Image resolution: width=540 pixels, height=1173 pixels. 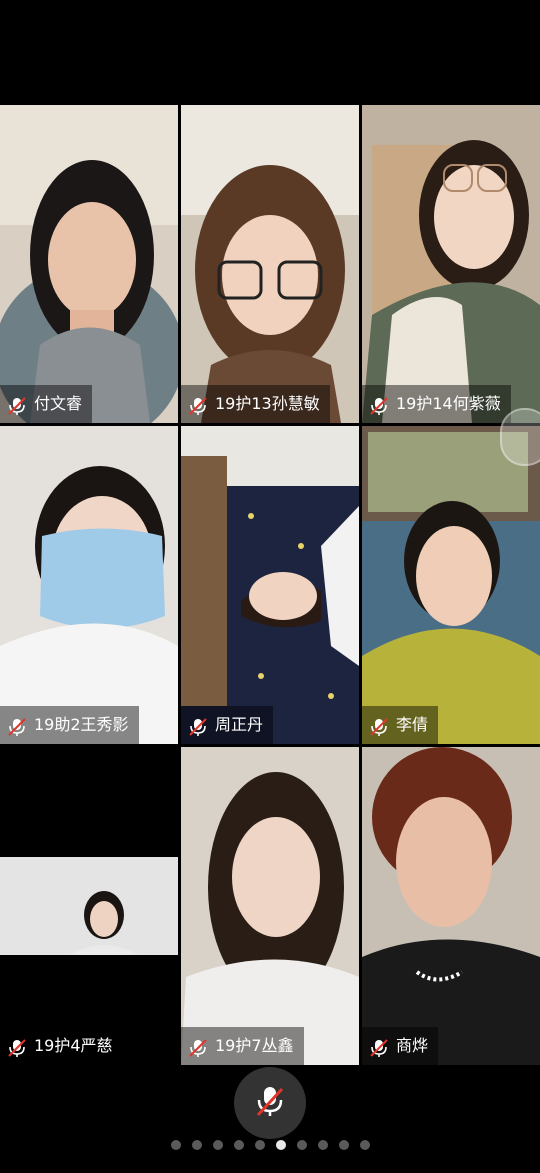 What do you see at coordinates (448, 403) in the screenshot?
I see `participant-name: 19护14何紫薇` at bounding box center [448, 403].